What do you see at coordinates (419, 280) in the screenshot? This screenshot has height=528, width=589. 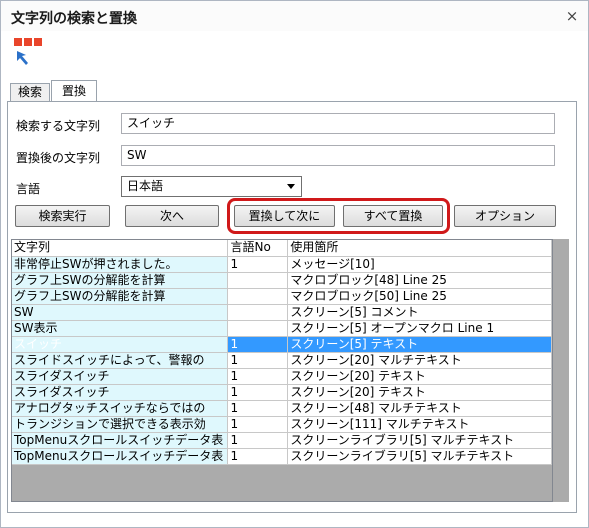 I see `cell-usage-location: マクロブロック[48] Line 25` at bounding box center [419, 280].